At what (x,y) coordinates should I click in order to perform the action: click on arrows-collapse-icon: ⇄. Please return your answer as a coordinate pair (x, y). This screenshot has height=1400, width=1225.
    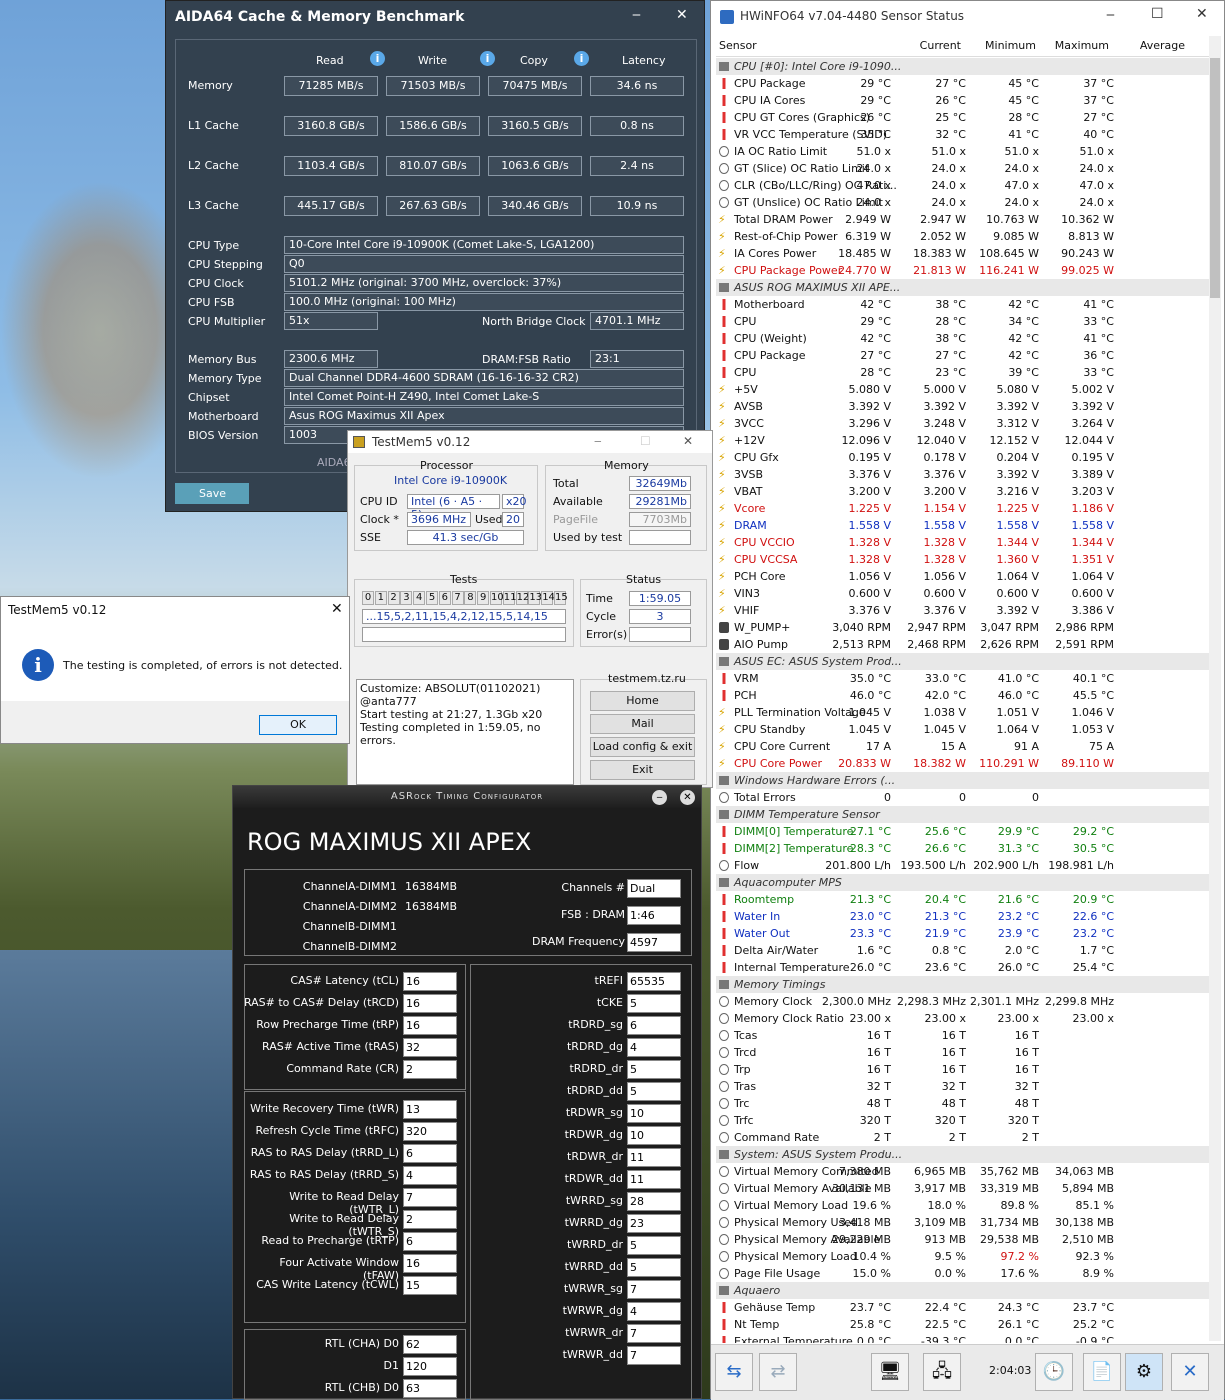
    Looking at the image, I should click on (778, 1372).